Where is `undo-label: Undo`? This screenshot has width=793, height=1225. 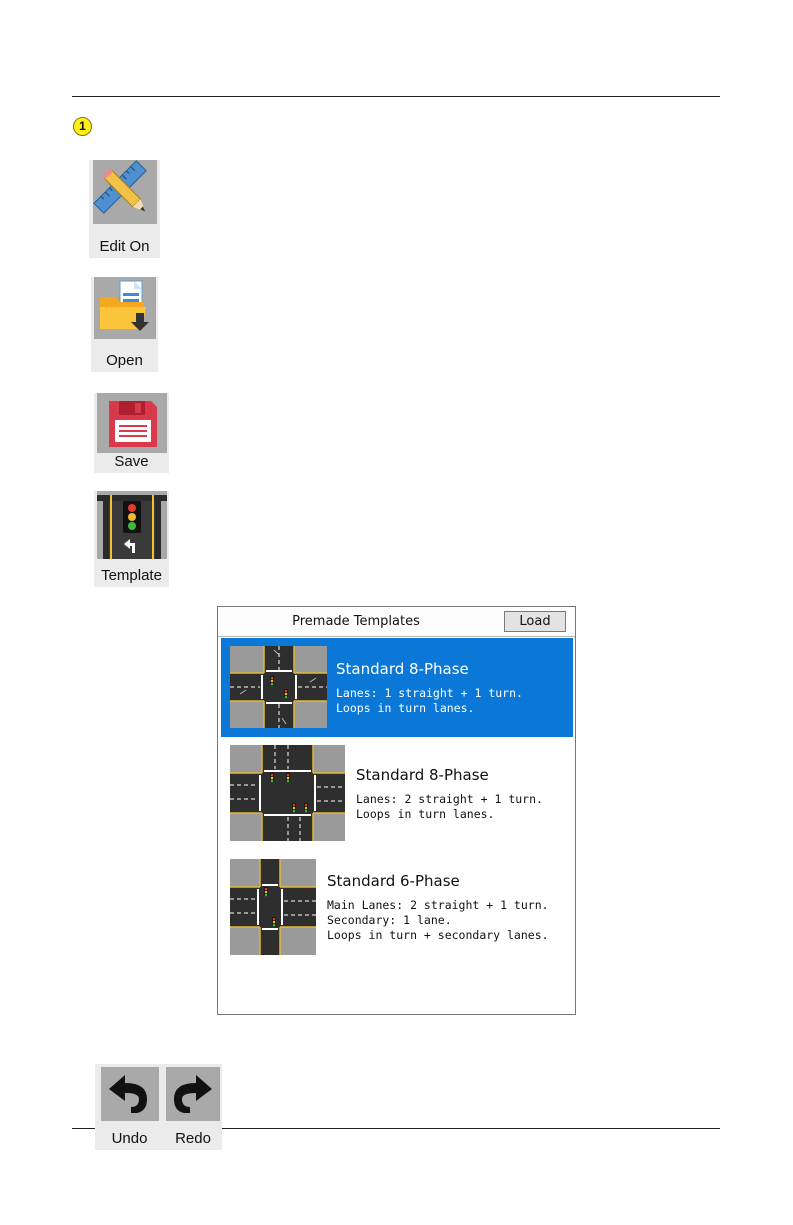
undo-label: Undo is located at coordinates (129, 1138).